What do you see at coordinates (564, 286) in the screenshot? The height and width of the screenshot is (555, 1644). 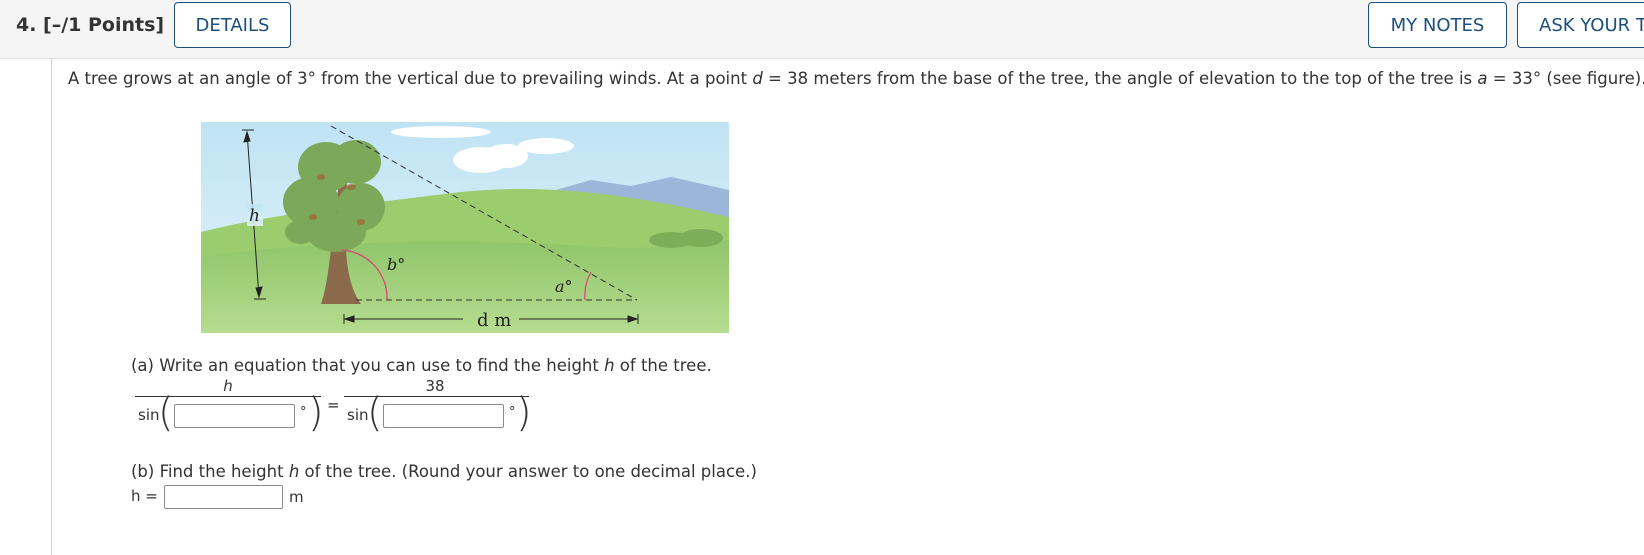 I see `a-label: a°` at bounding box center [564, 286].